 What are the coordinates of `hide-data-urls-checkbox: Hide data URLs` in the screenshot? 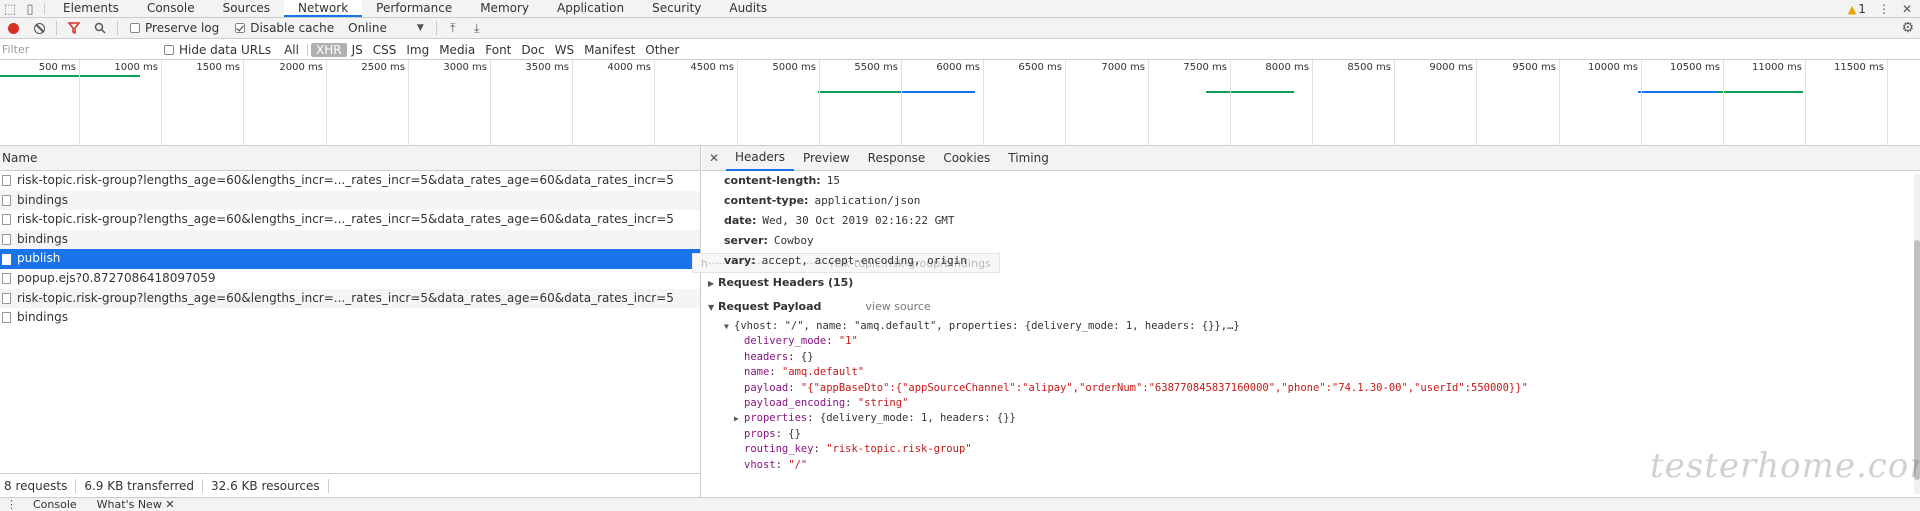 It's located at (217, 50).